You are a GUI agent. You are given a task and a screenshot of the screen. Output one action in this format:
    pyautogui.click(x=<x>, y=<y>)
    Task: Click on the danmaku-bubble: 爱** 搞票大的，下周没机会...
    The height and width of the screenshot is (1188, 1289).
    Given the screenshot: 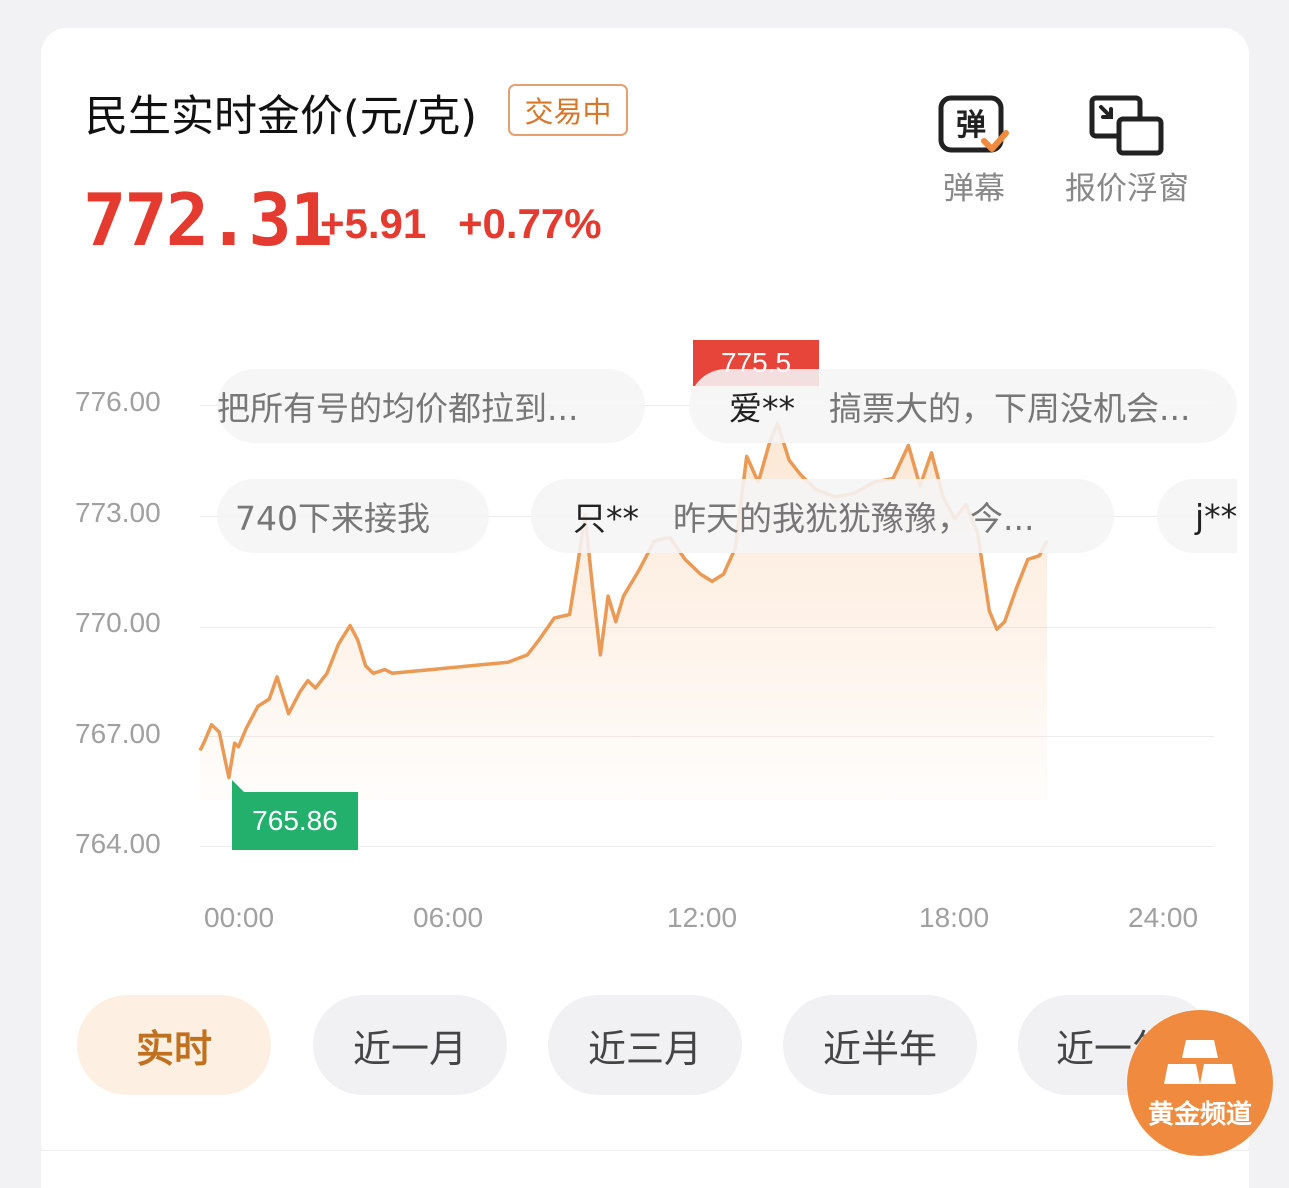 What is the action you would take?
    pyautogui.click(x=963, y=406)
    